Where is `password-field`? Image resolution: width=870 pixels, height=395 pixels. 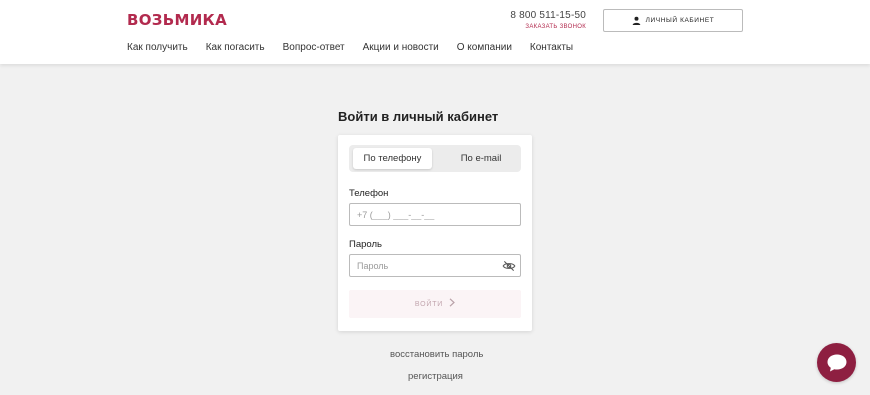 password-field is located at coordinates (435, 265).